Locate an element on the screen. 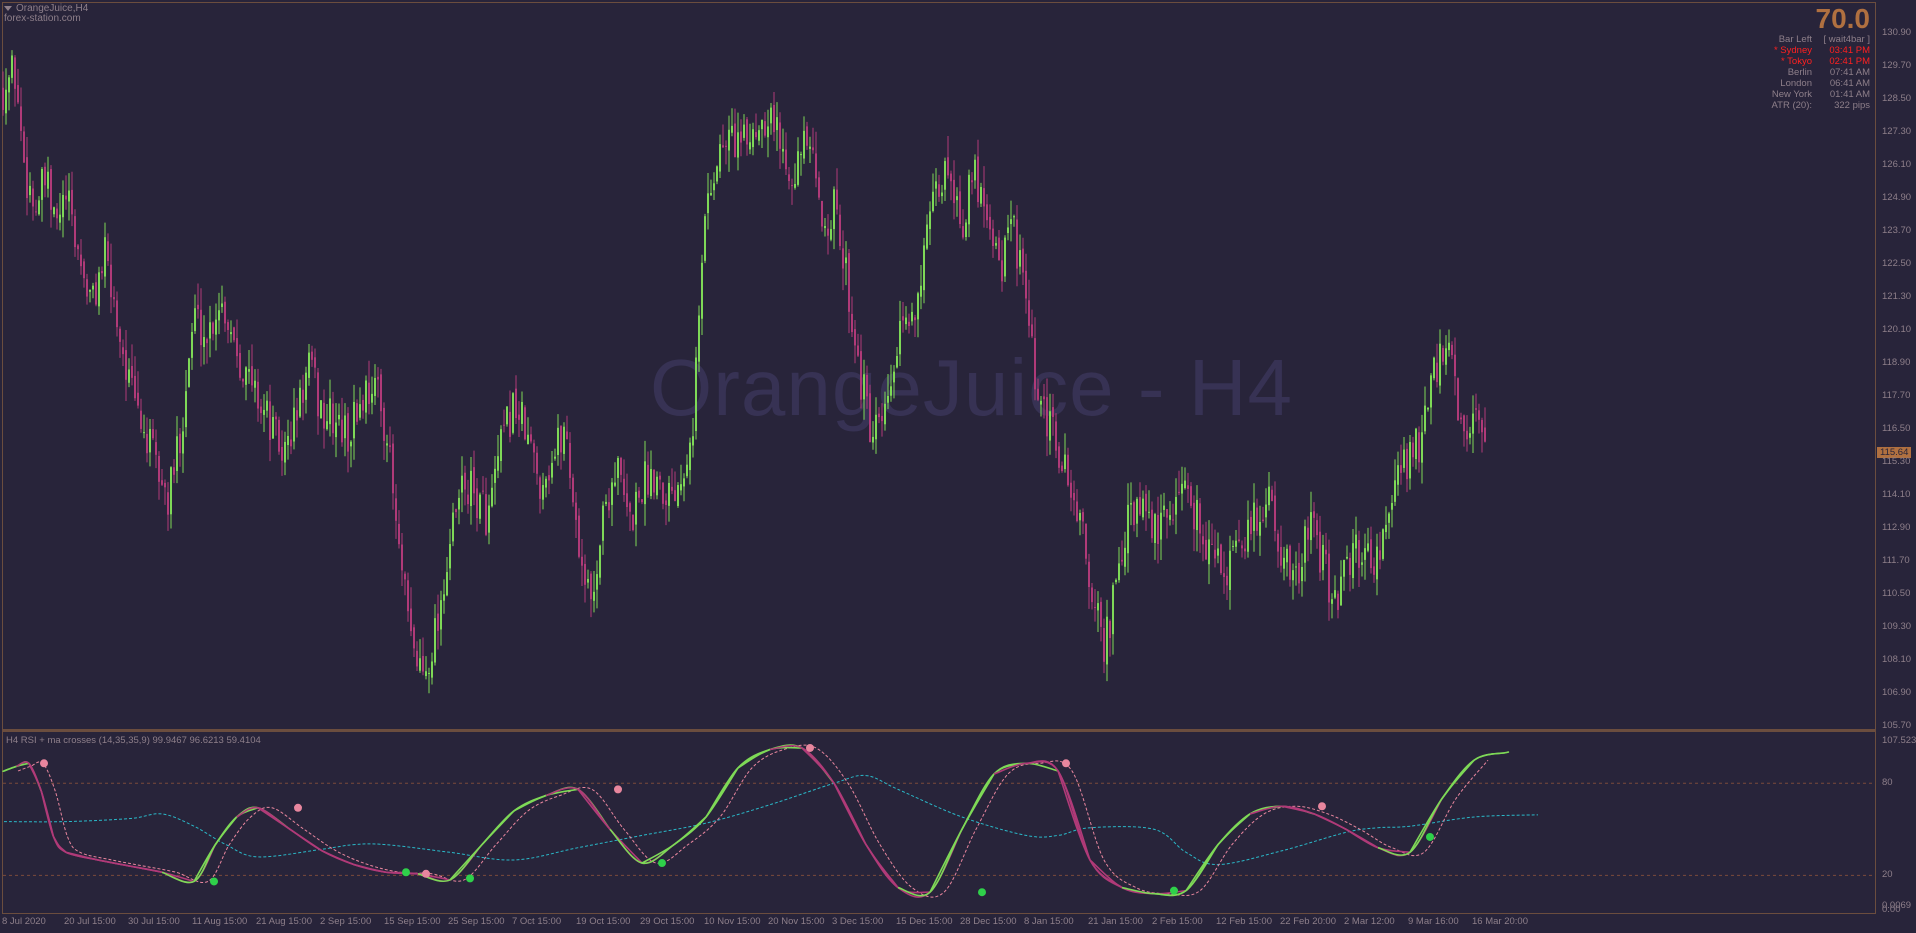 This screenshot has width=1916, height=933. rsi-line-up-segment is located at coordinates (1170, 870).